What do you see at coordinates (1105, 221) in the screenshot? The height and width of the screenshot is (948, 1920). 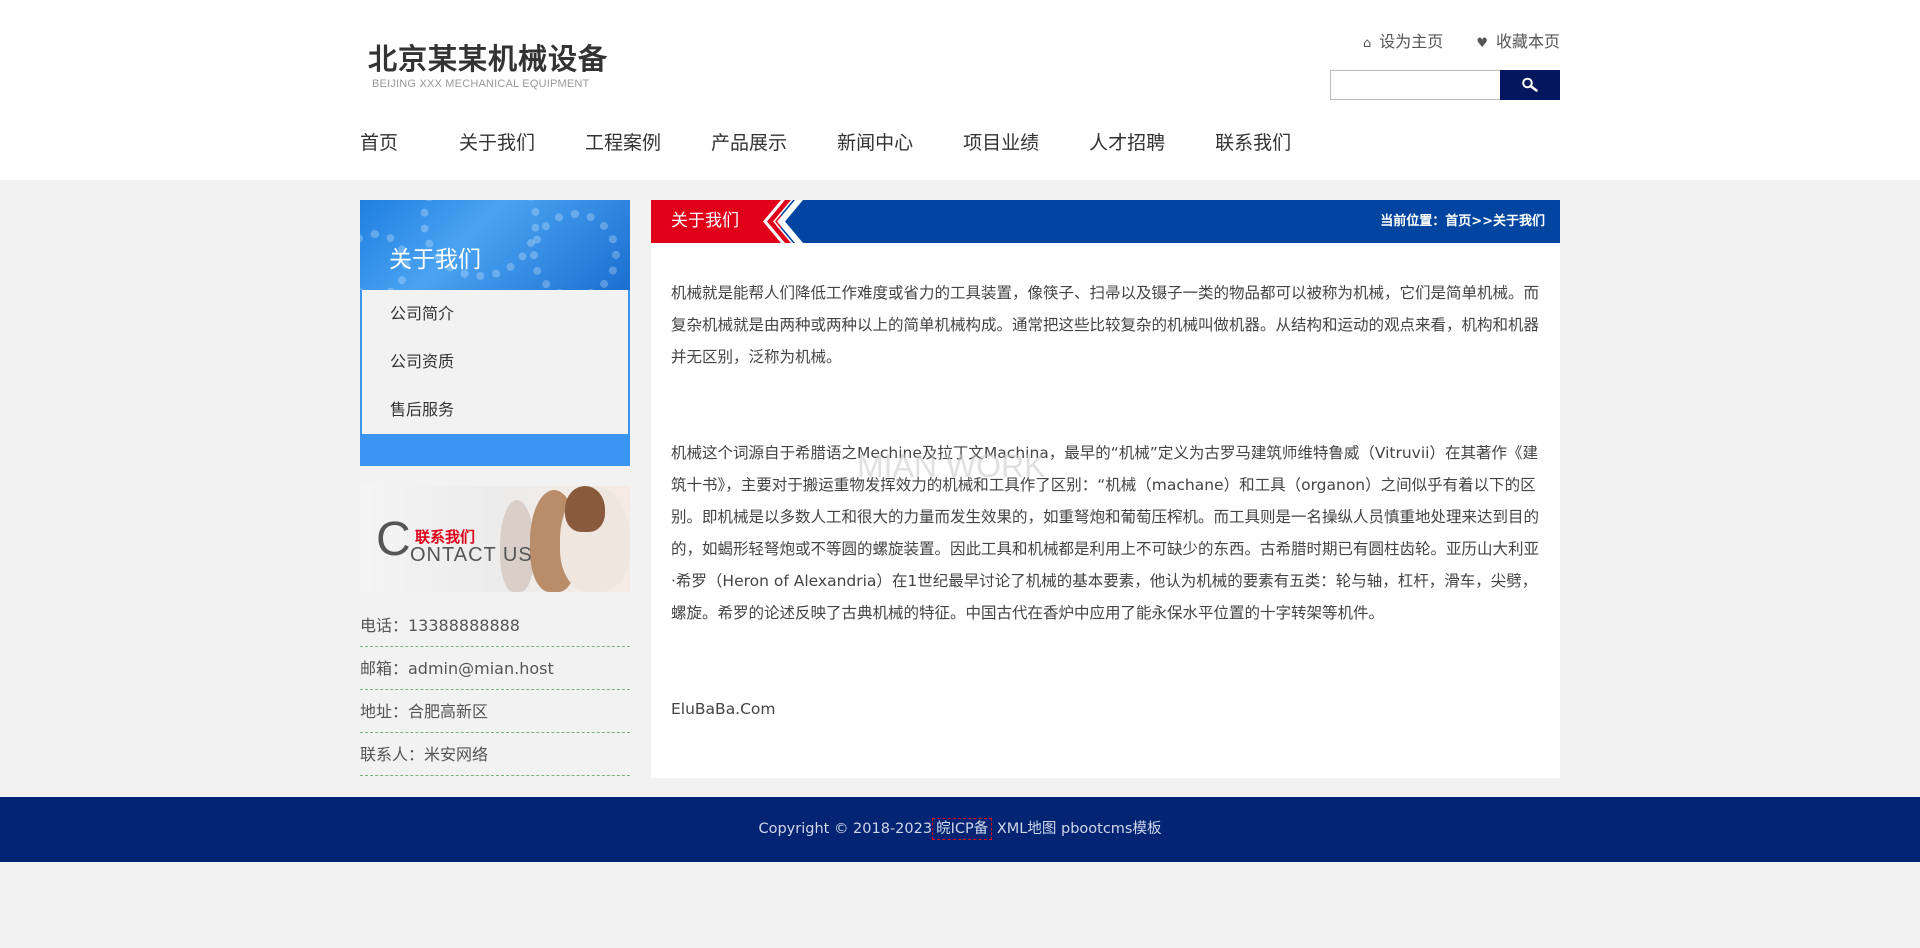 I see `content-title-bar: 关于我们 当前位置：首页>>关于我们` at bounding box center [1105, 221].